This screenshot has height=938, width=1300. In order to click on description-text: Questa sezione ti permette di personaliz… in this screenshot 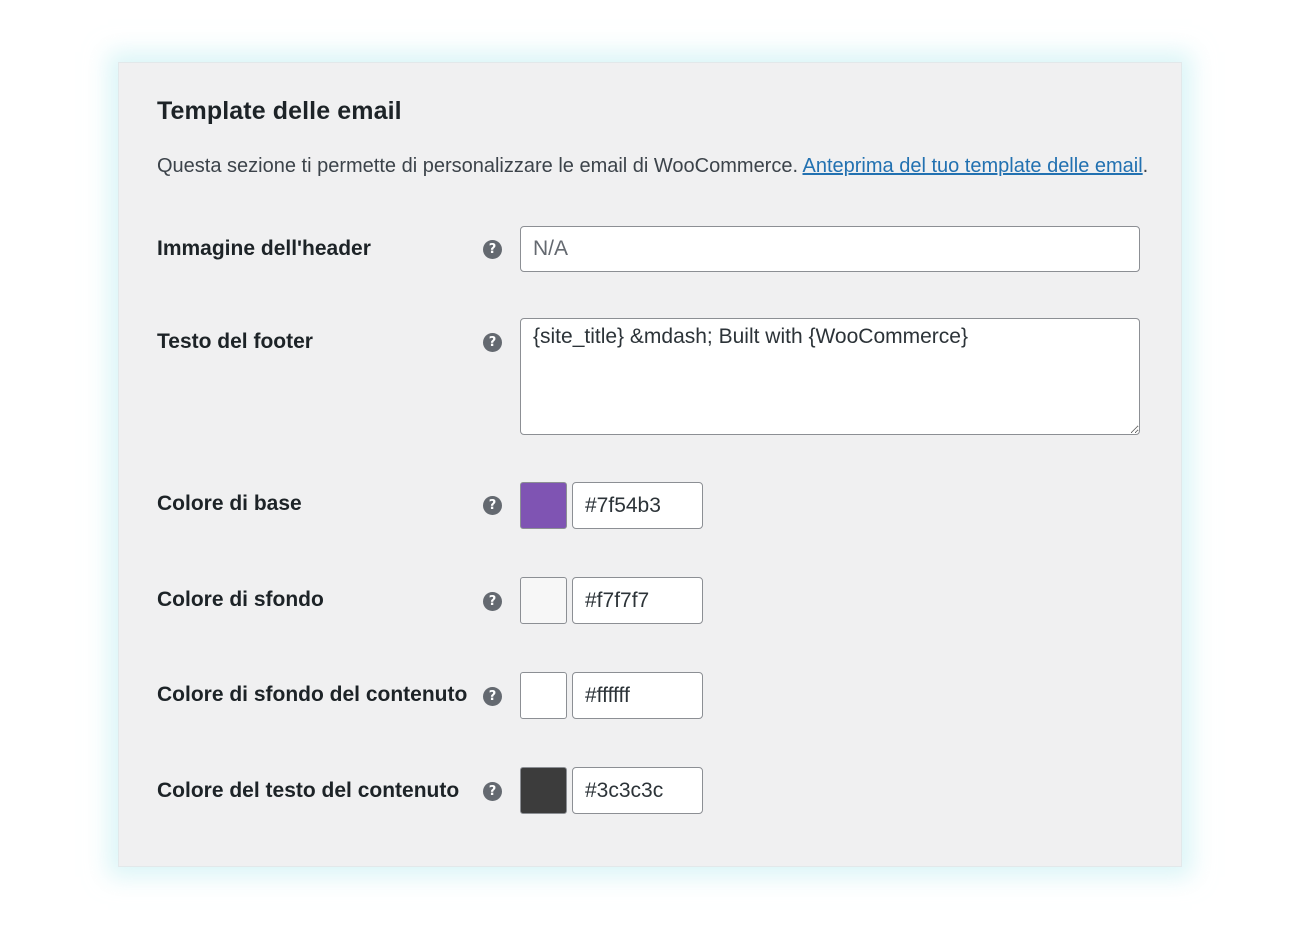, I will do `click(480, 166)`.